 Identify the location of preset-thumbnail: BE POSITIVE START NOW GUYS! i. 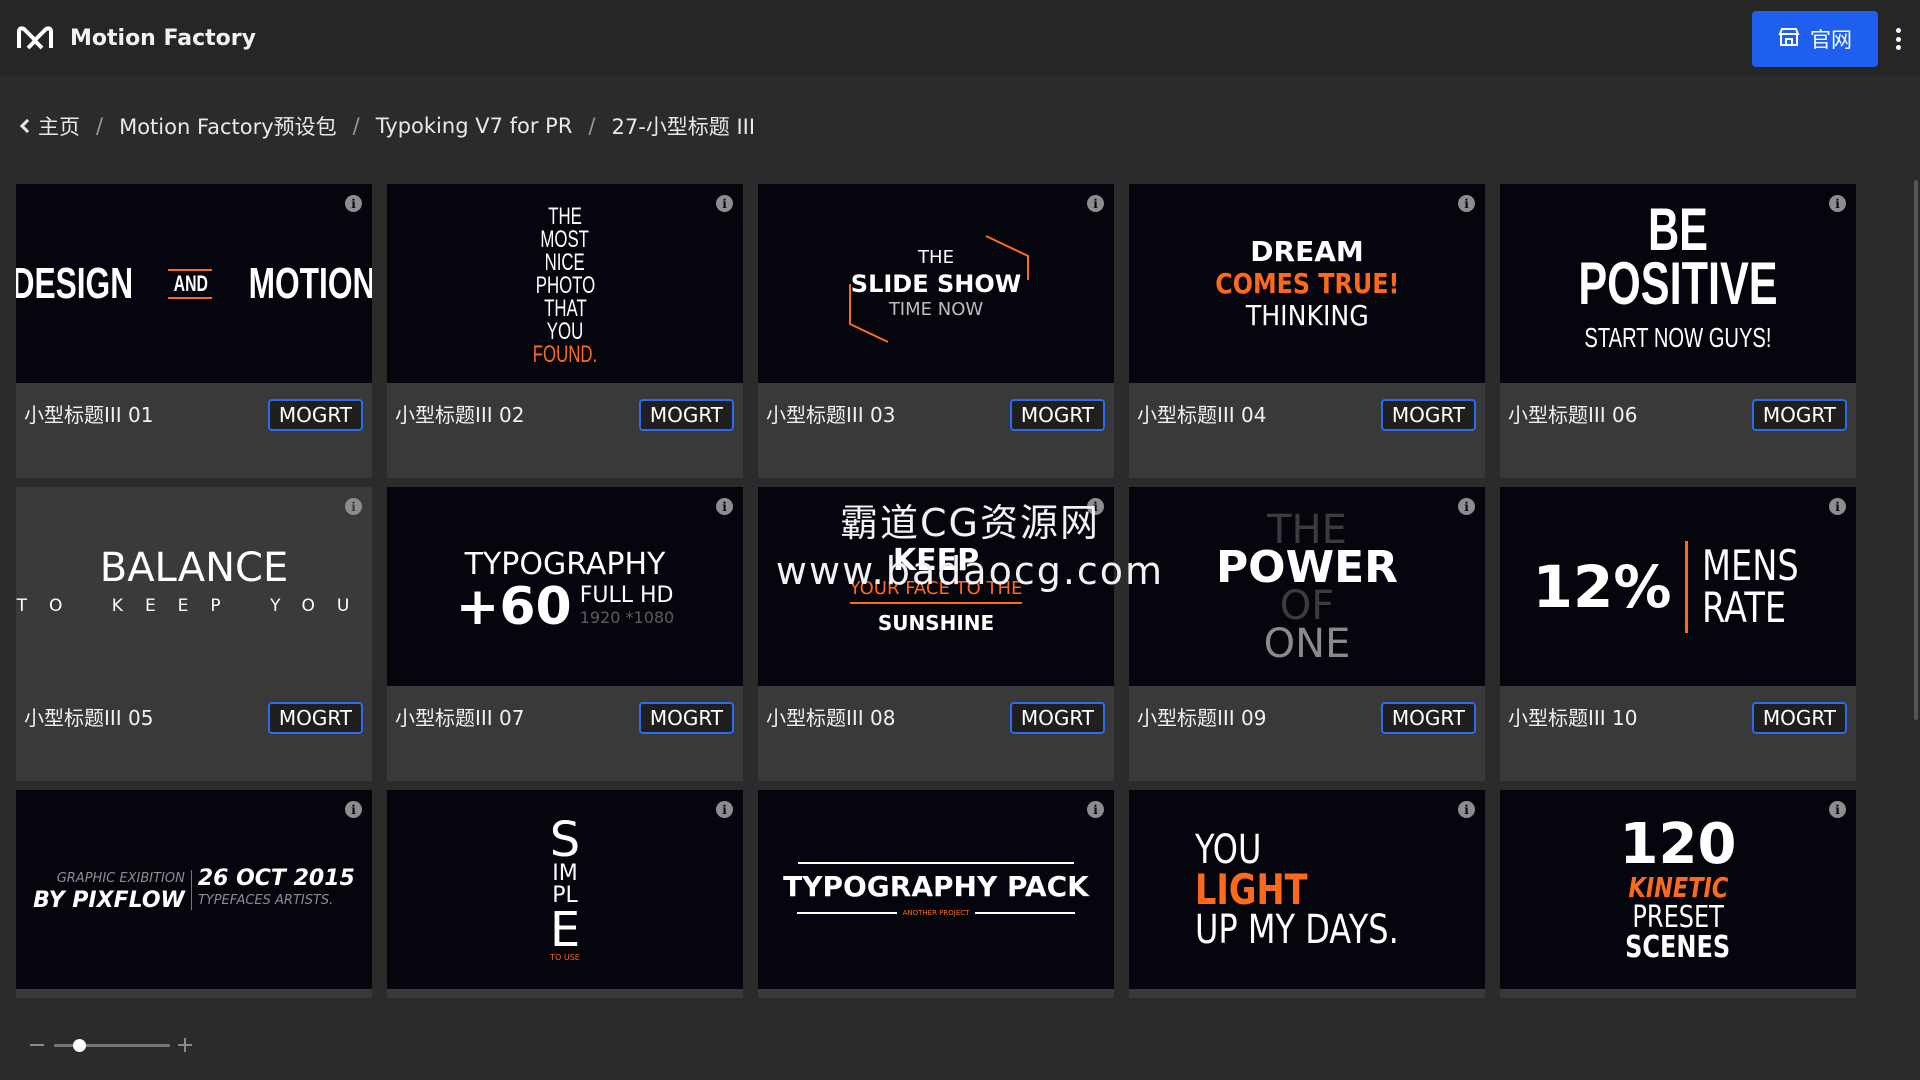
(1678, 283).